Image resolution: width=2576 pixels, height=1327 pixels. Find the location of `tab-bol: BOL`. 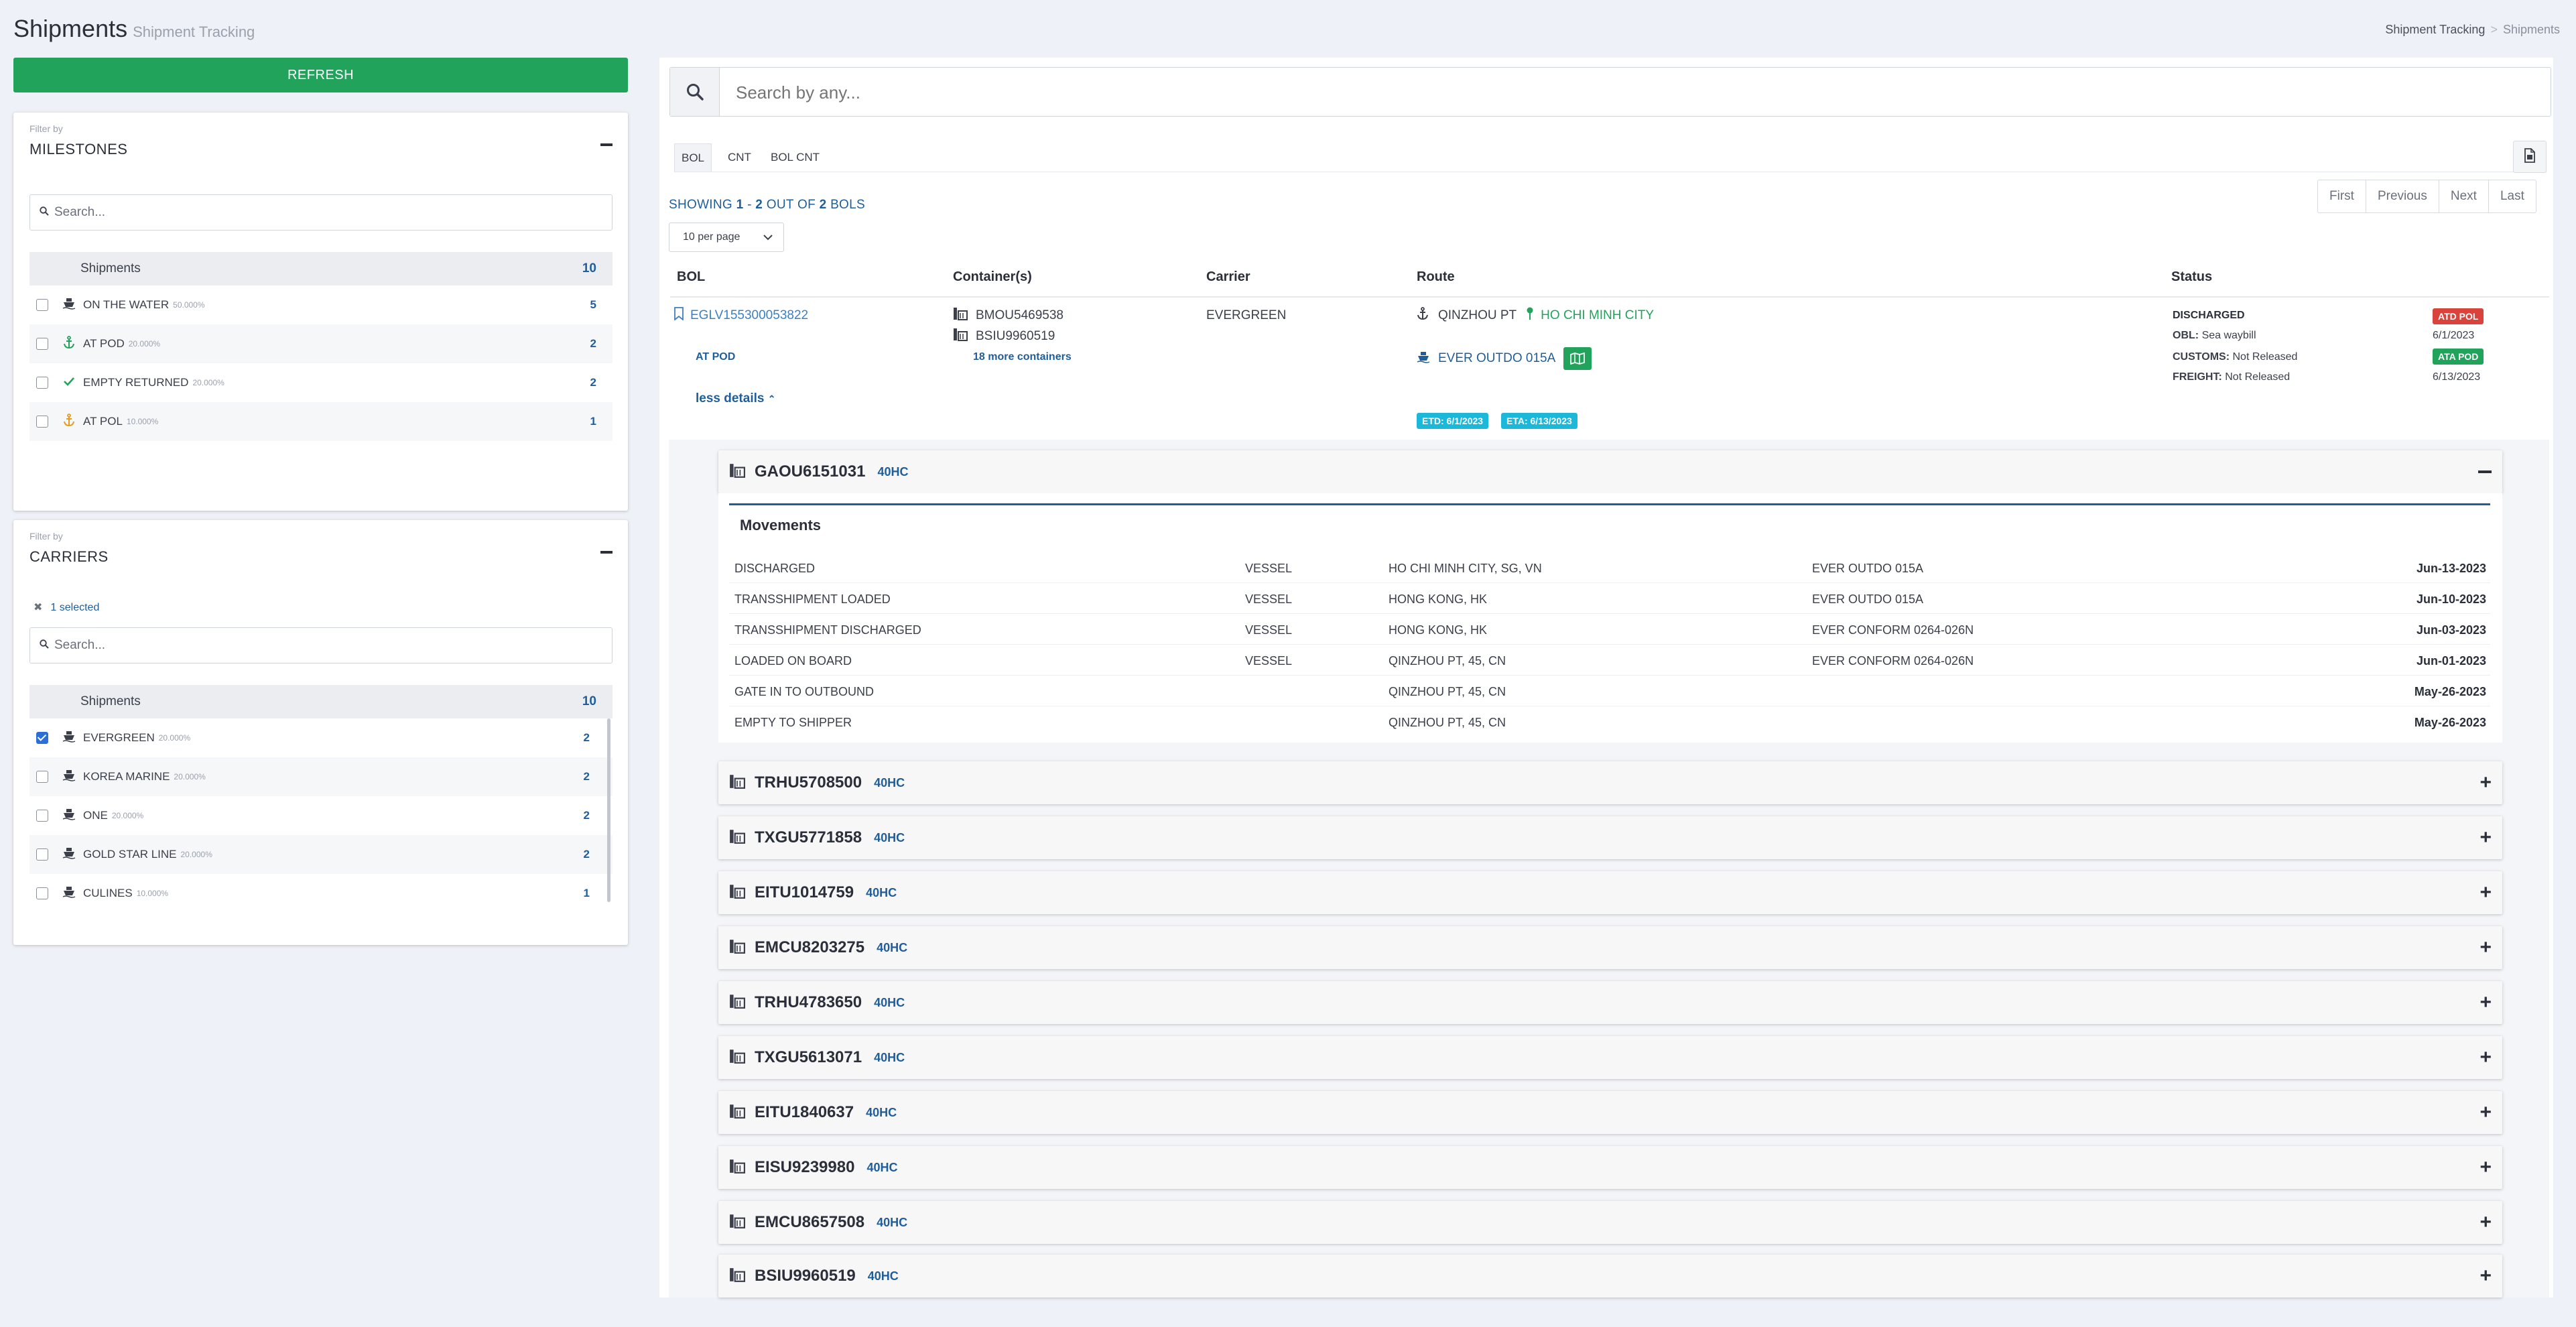

tab-bol: BOL is located at coordinates (693, 158).